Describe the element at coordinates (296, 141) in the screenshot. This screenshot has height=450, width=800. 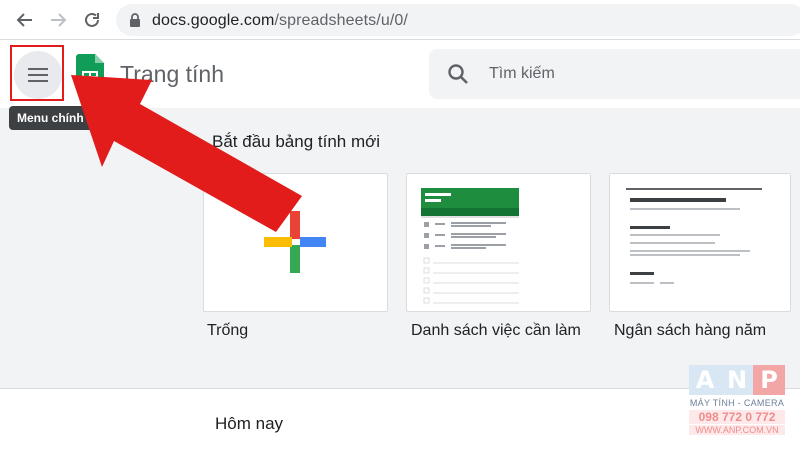
I see `template-gallery-heading: Bắt đầu bảng tính mới` at that location.